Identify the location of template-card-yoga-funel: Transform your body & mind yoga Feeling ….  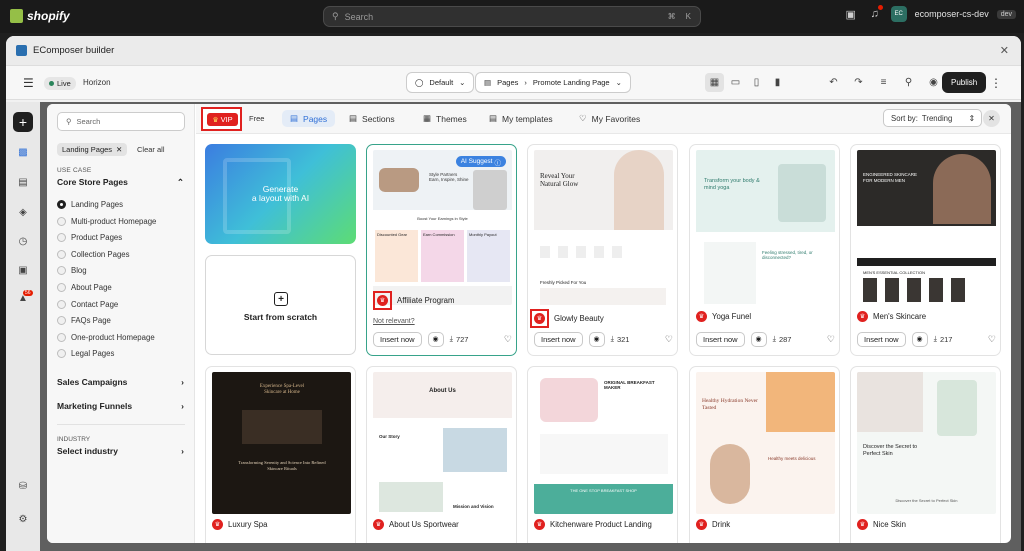
(764, 250).